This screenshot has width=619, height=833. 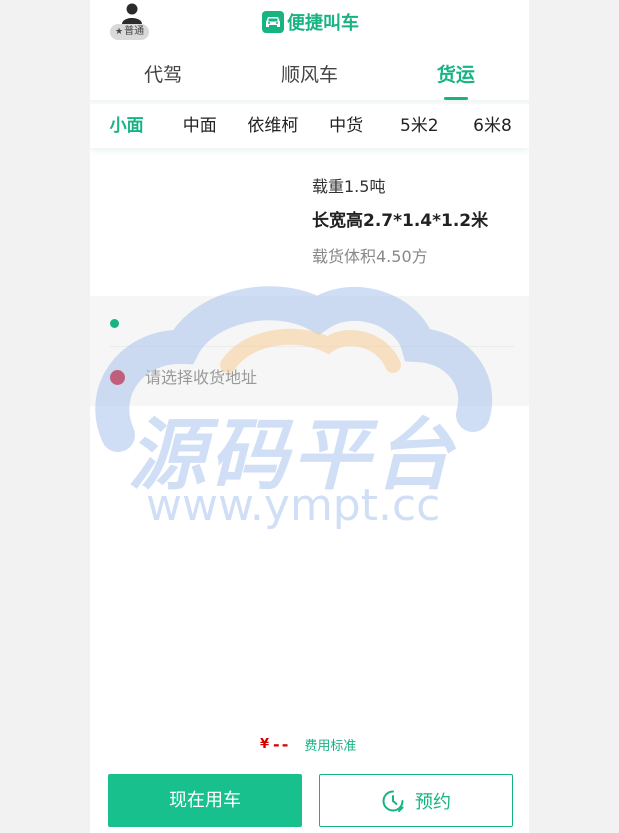 What do you see at coordinates (134, 31) in the screenshot?
I see `member-level-label: 普通` at bounding box center [134, 31].